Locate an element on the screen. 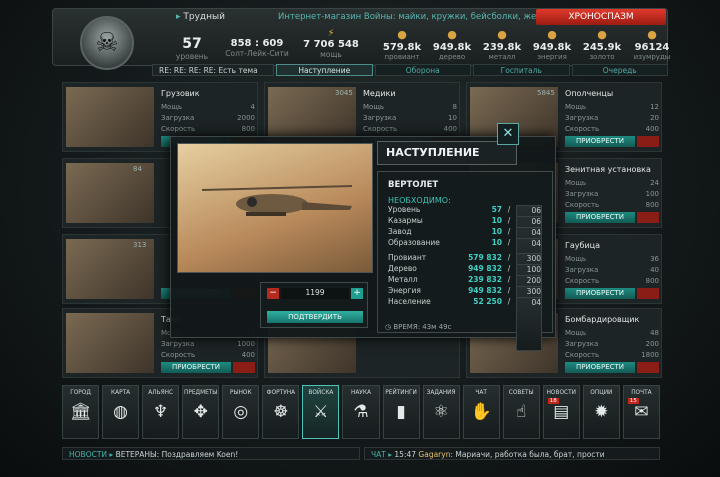 This screenshot has height=477, width=720. stat-value: 24 is located at coordinates (654, 183).